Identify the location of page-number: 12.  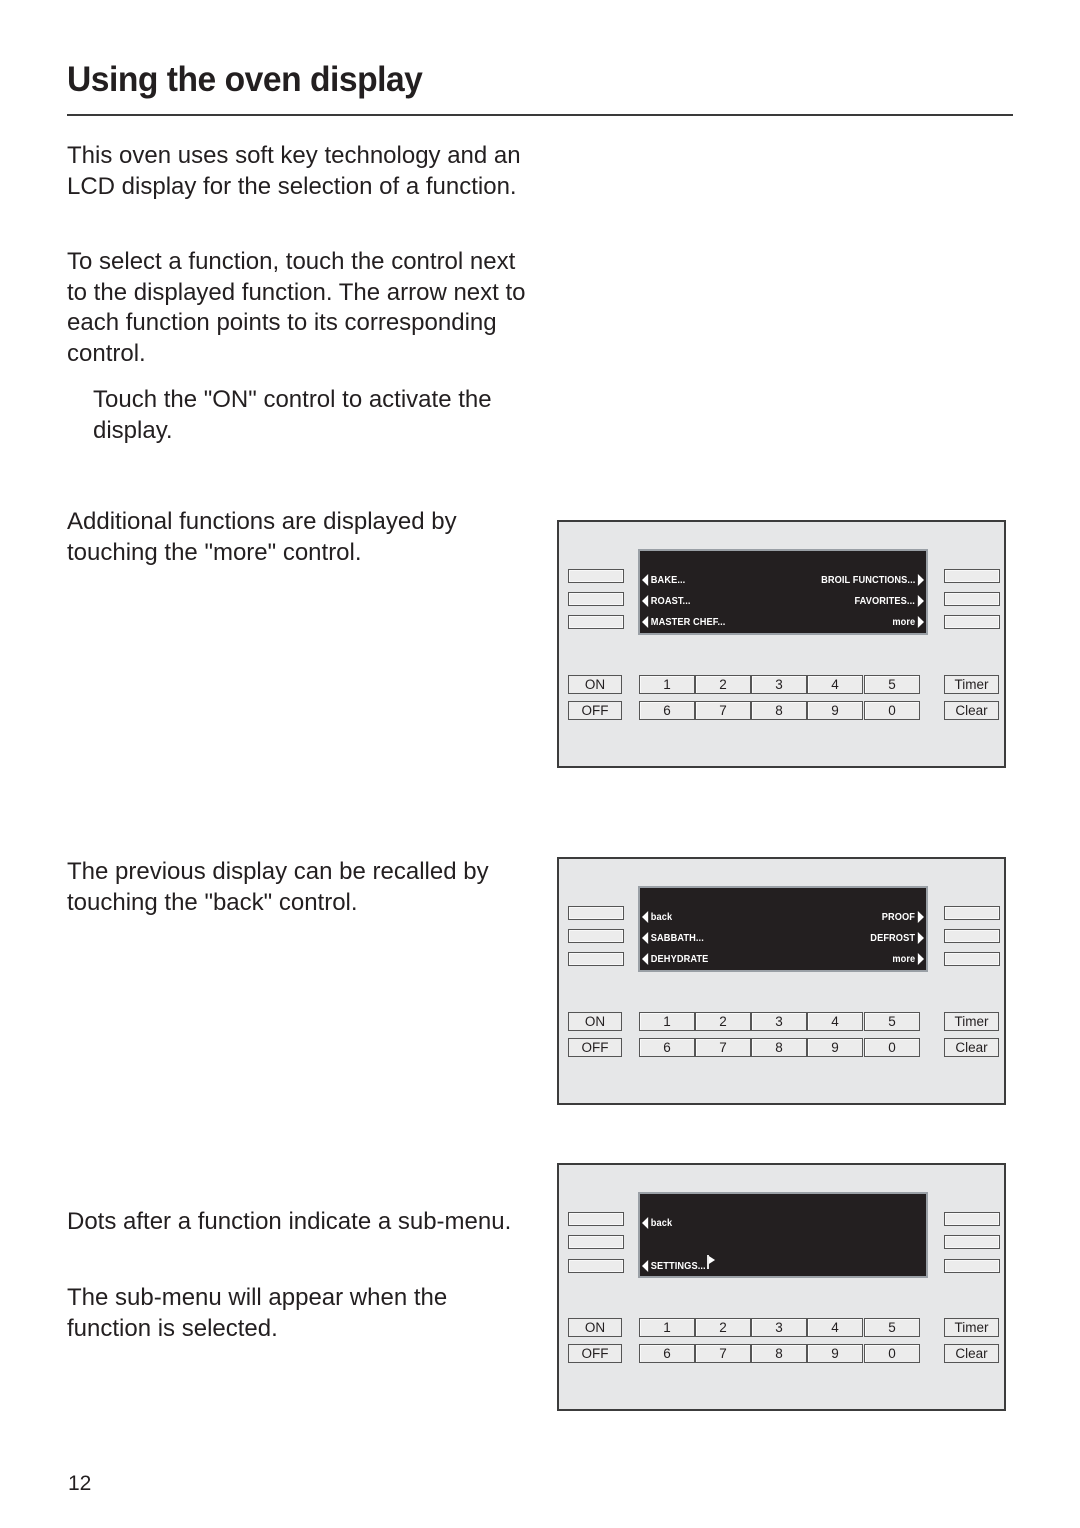
(80, 1483).